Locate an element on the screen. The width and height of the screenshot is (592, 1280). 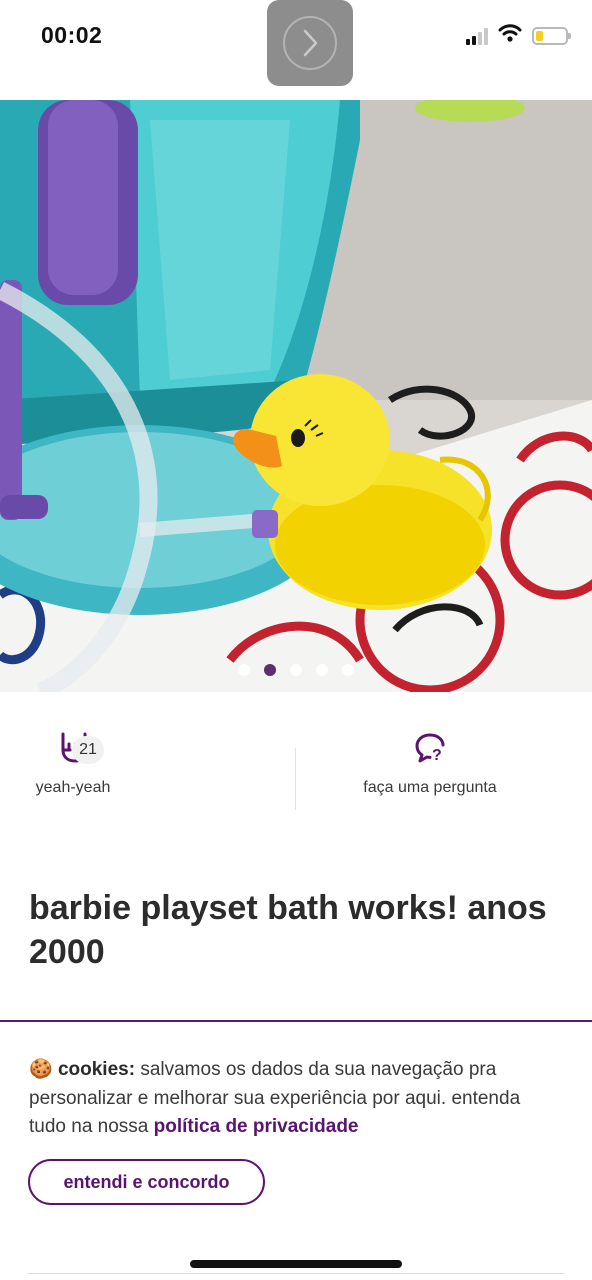
question-bubble-icon: ? is located at coordinates (430, 747).